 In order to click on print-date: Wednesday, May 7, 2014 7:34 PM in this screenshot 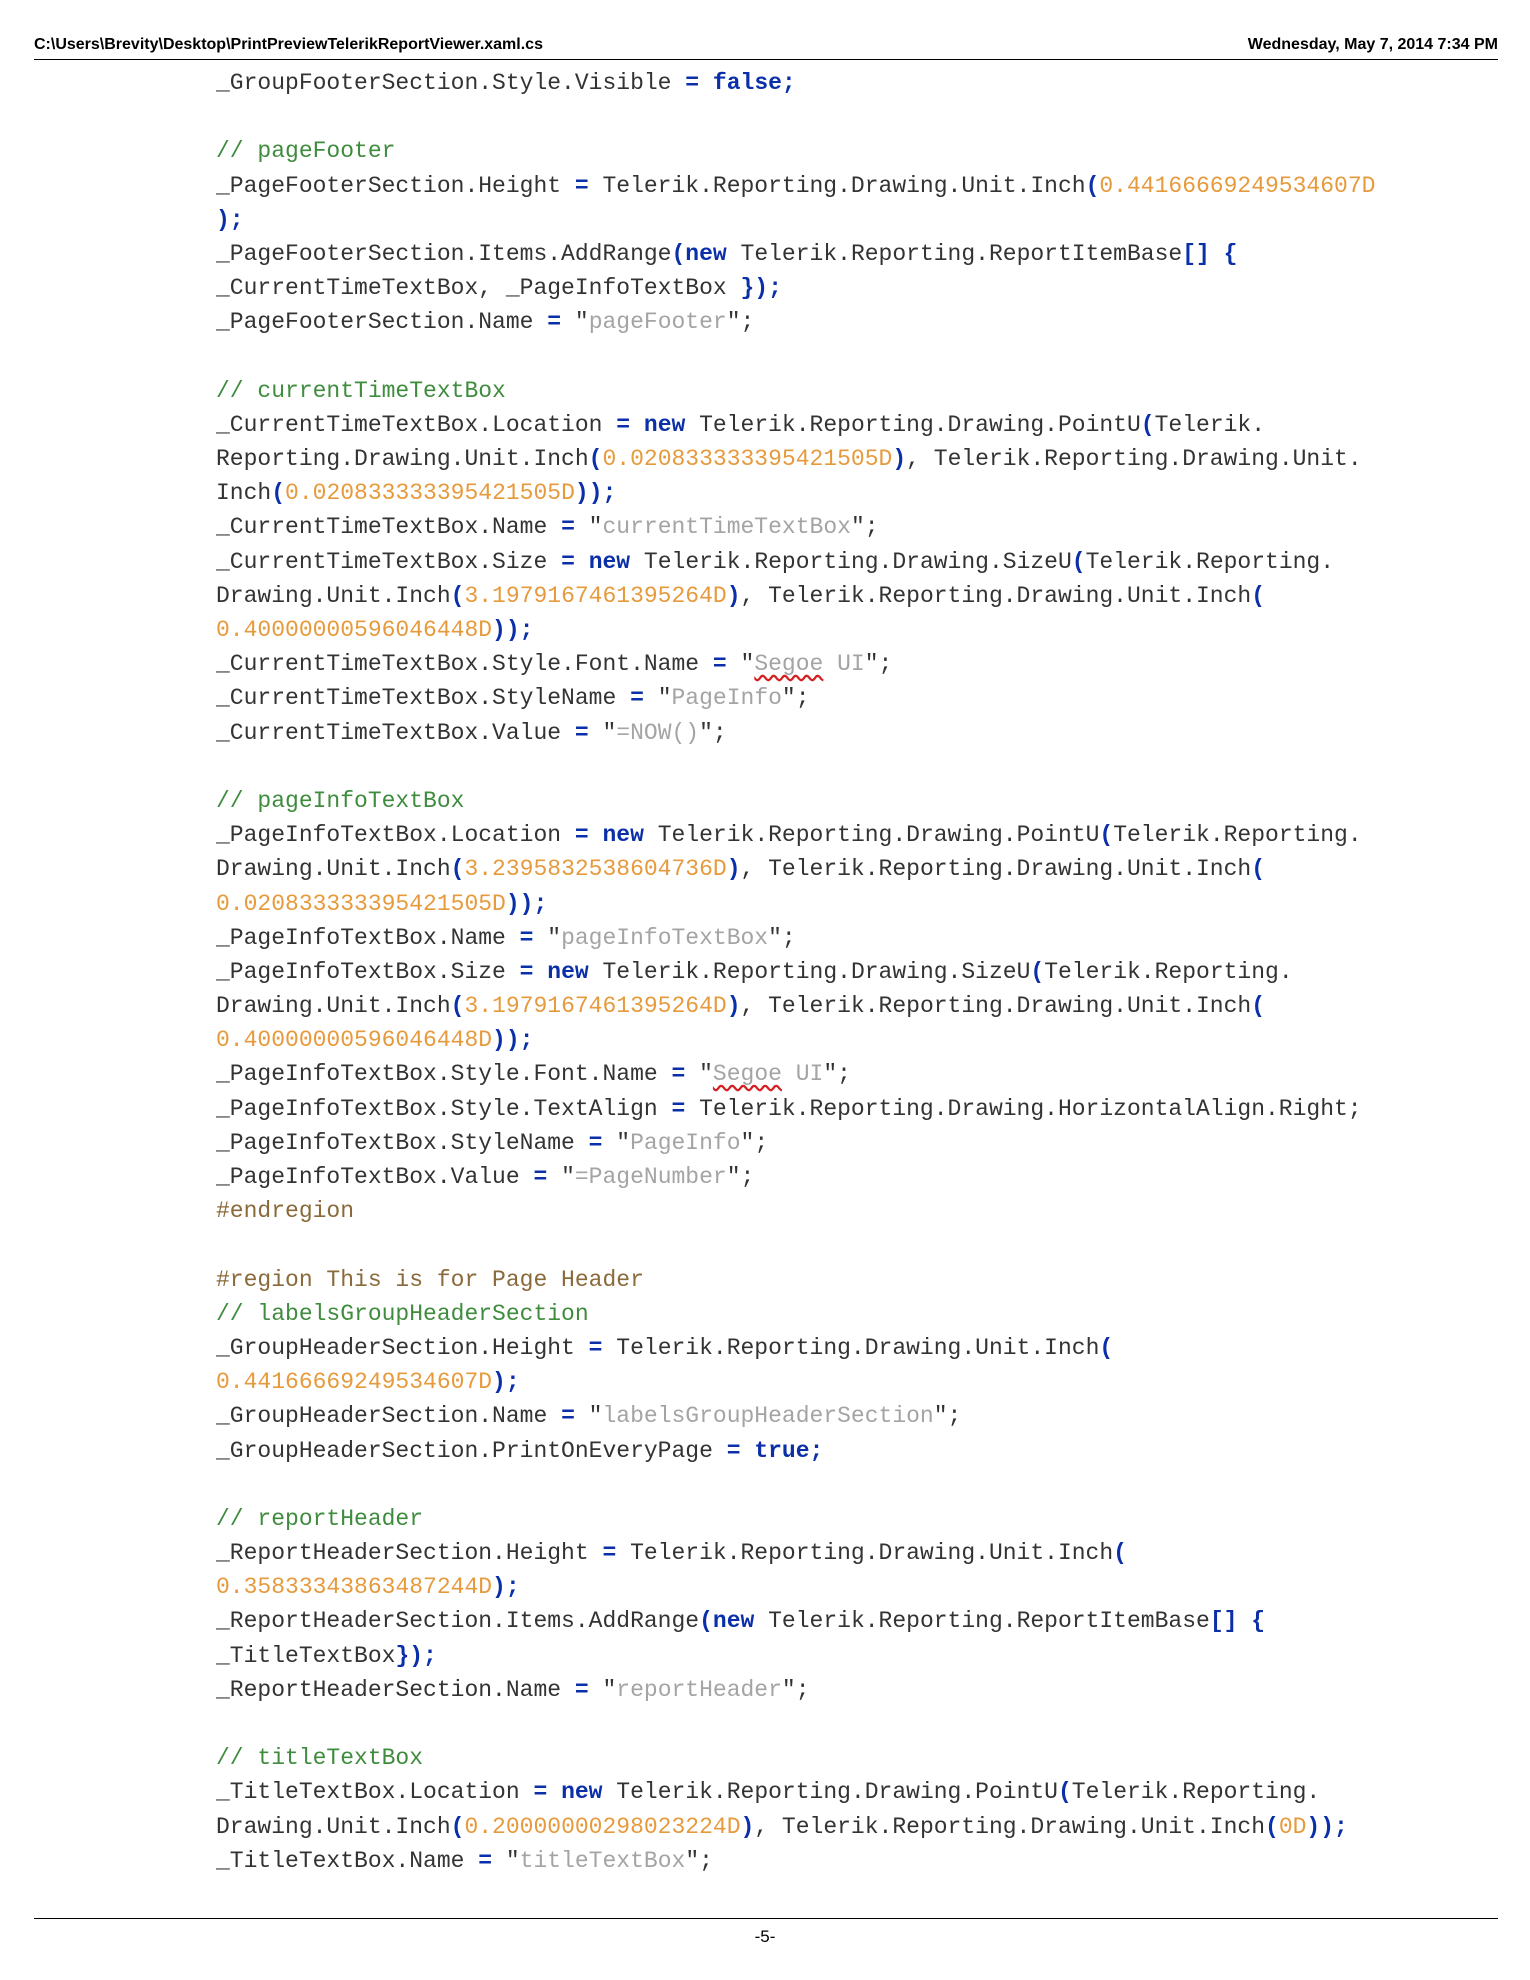, I will do `click(1372, 44)`.